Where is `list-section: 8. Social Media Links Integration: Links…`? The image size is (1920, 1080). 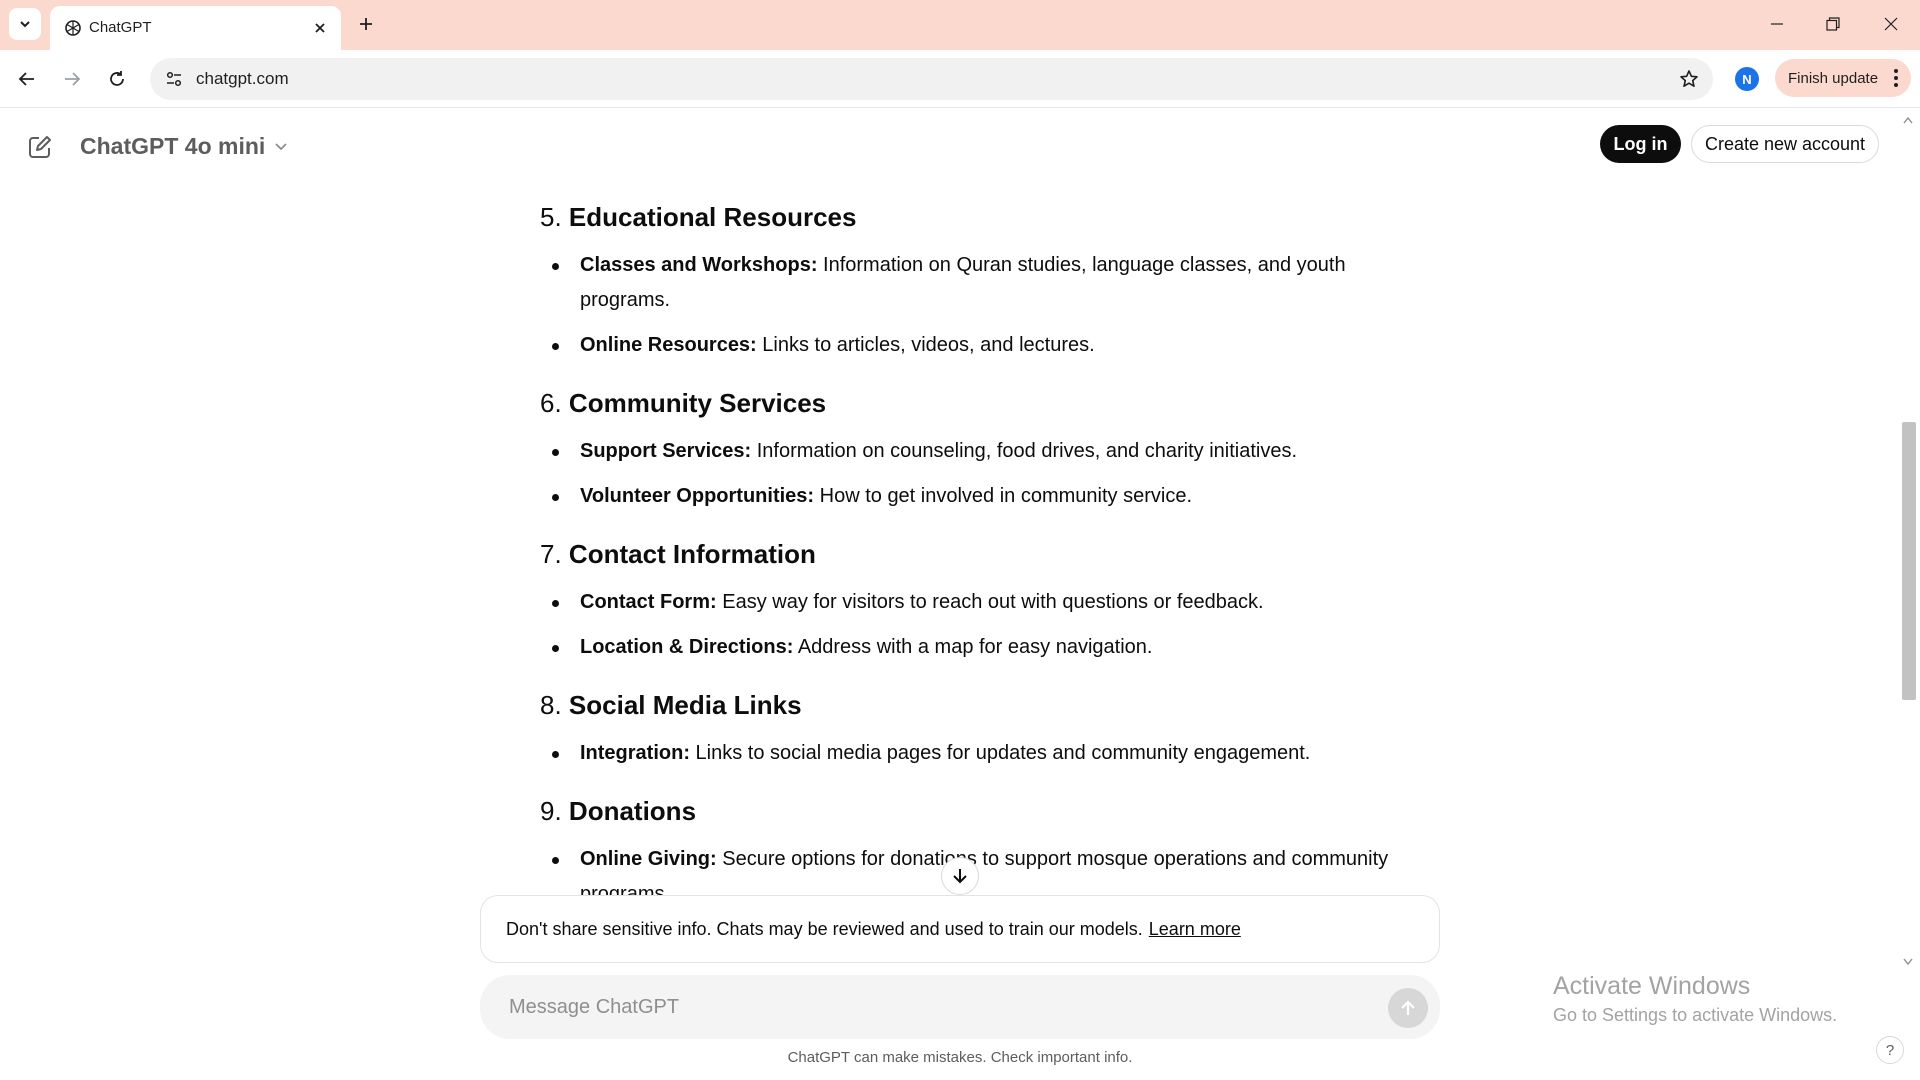
list-section: 8. Social Media Links Integration: Links… is located at coordinates (990, 729).